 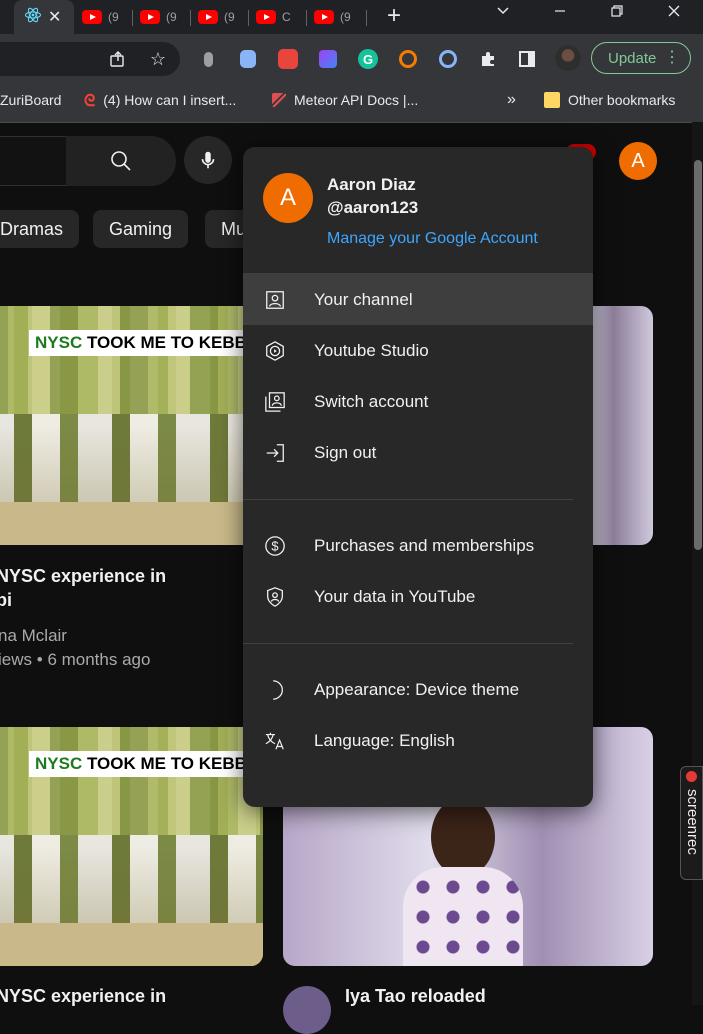 I want to click on upload-age: 6 months ago, so click(x=99, y=659).